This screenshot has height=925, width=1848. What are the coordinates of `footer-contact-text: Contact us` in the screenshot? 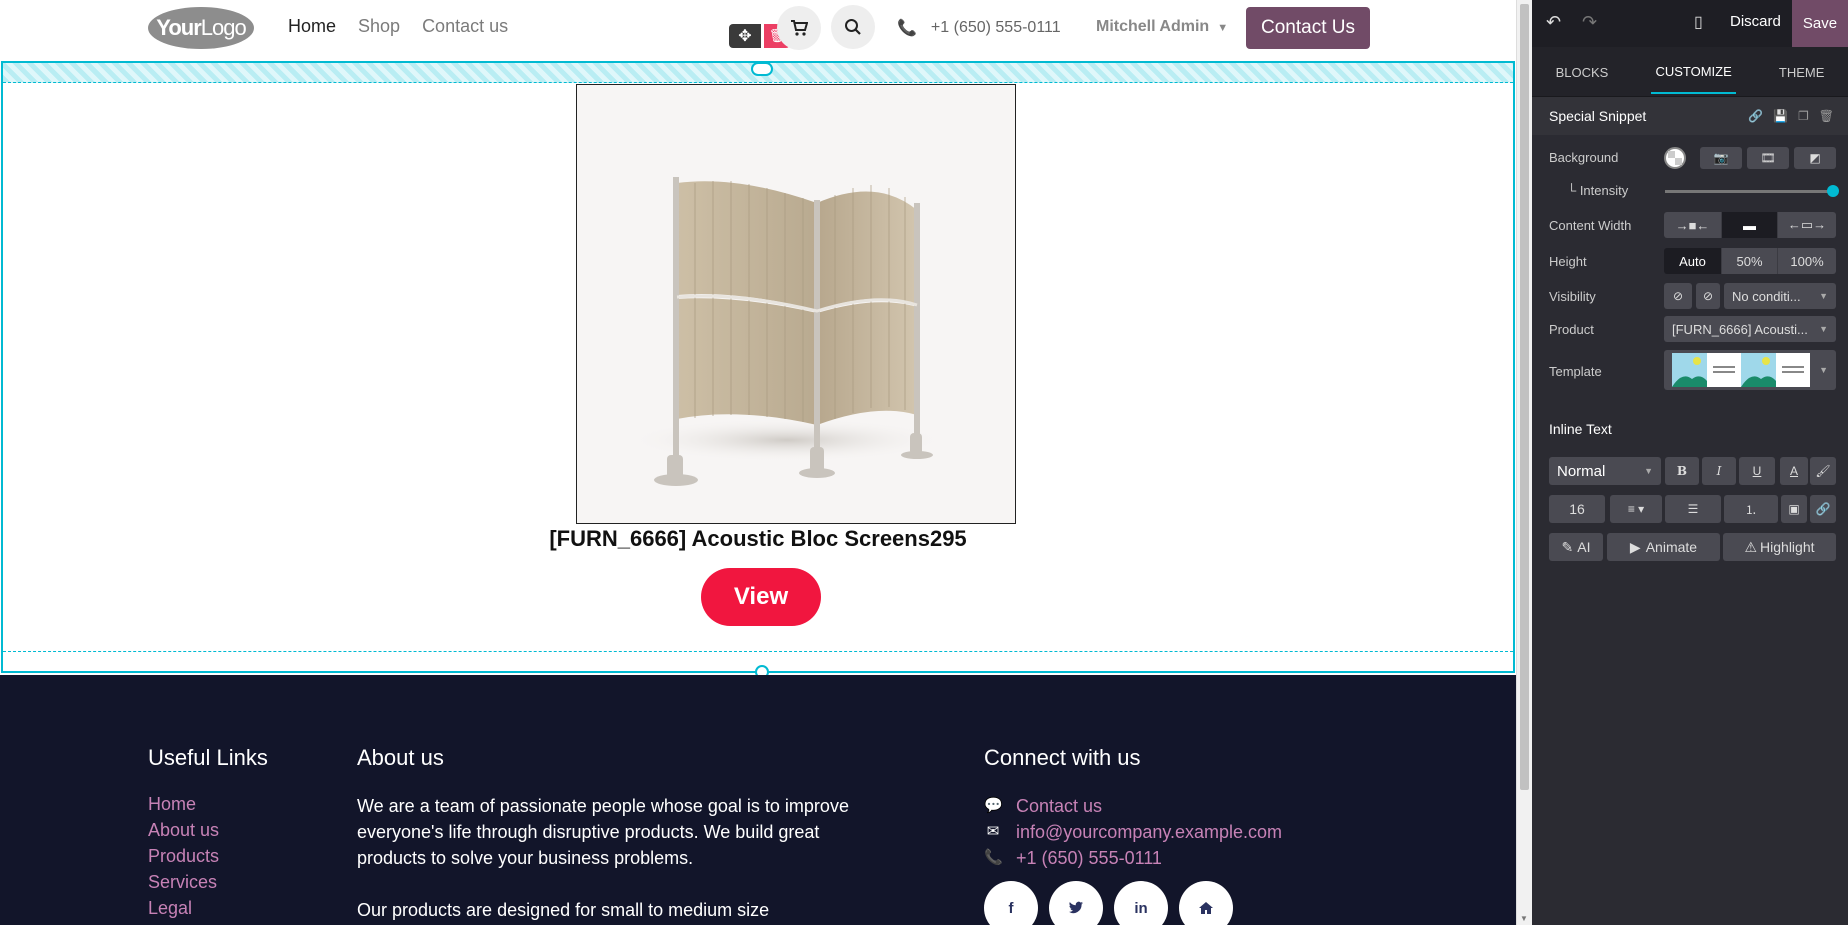 It's located at (1059, 806).